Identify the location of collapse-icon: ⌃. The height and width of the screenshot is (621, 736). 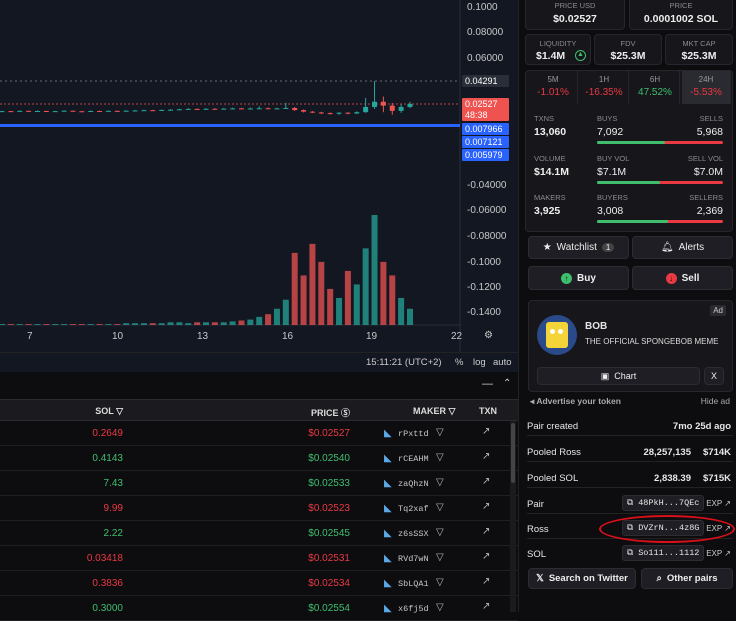
(507, 383).